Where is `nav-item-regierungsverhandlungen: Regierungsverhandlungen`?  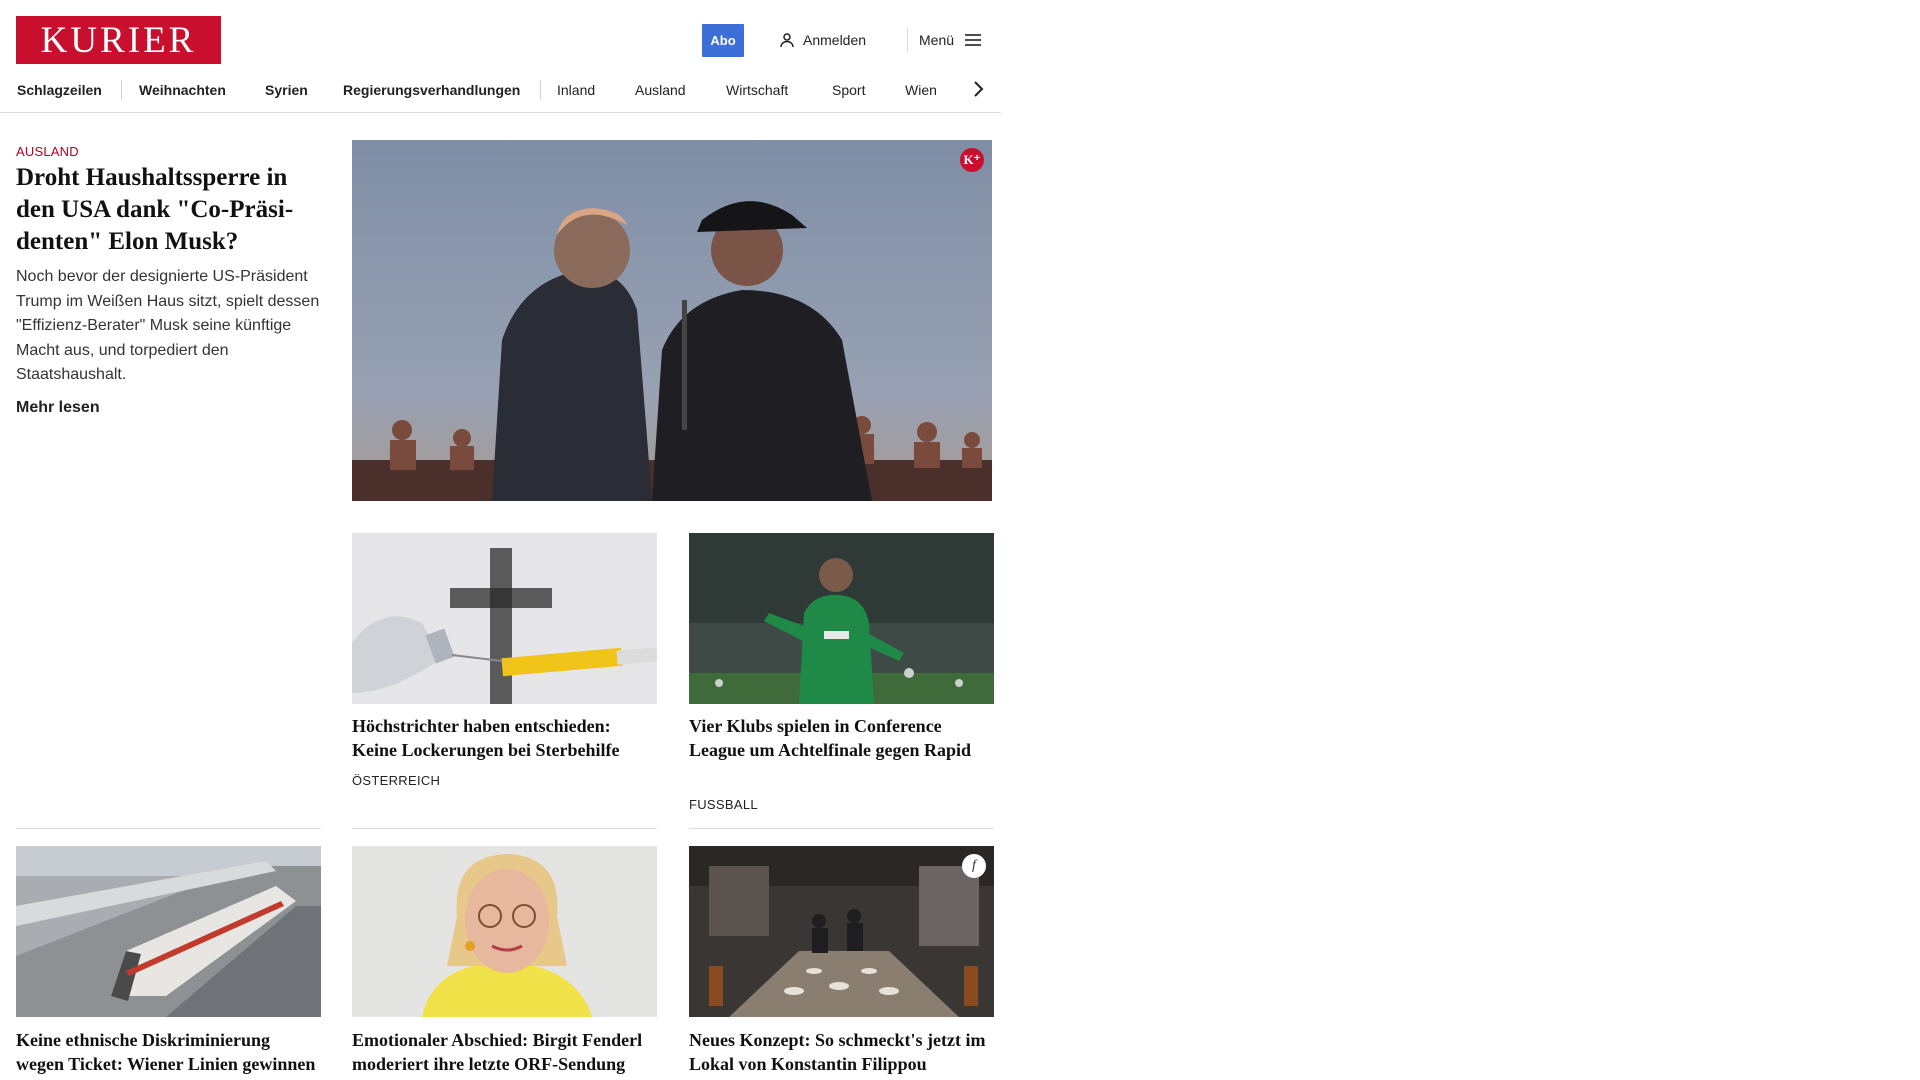
nav-item-regierungsverhandlungen: Regierungsverhandlungen is located at coordinates (431, 90).